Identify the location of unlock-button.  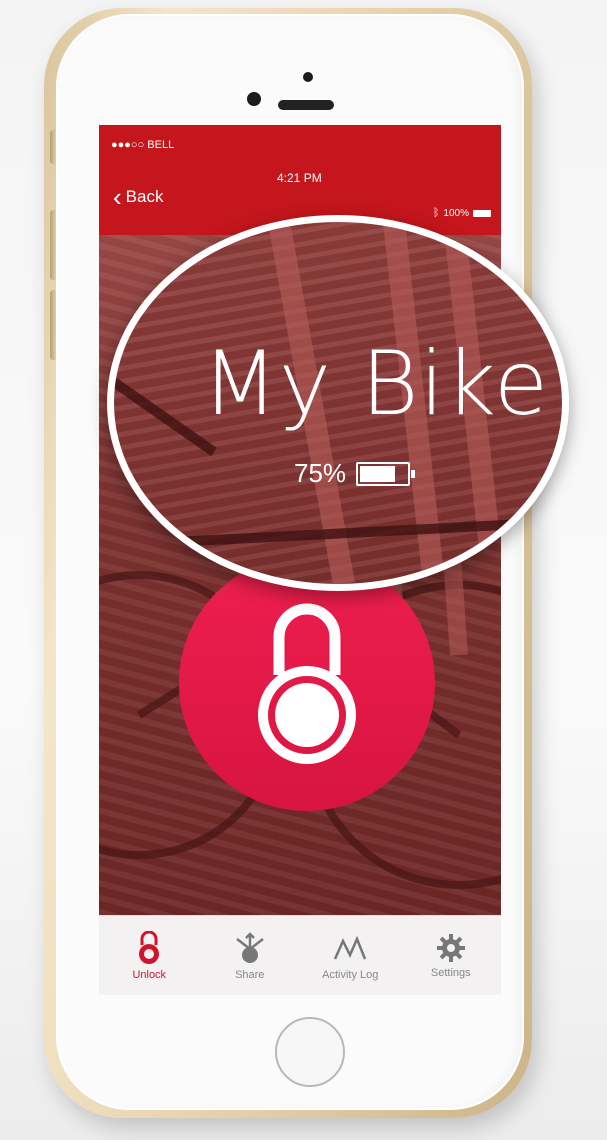
(307, 683).